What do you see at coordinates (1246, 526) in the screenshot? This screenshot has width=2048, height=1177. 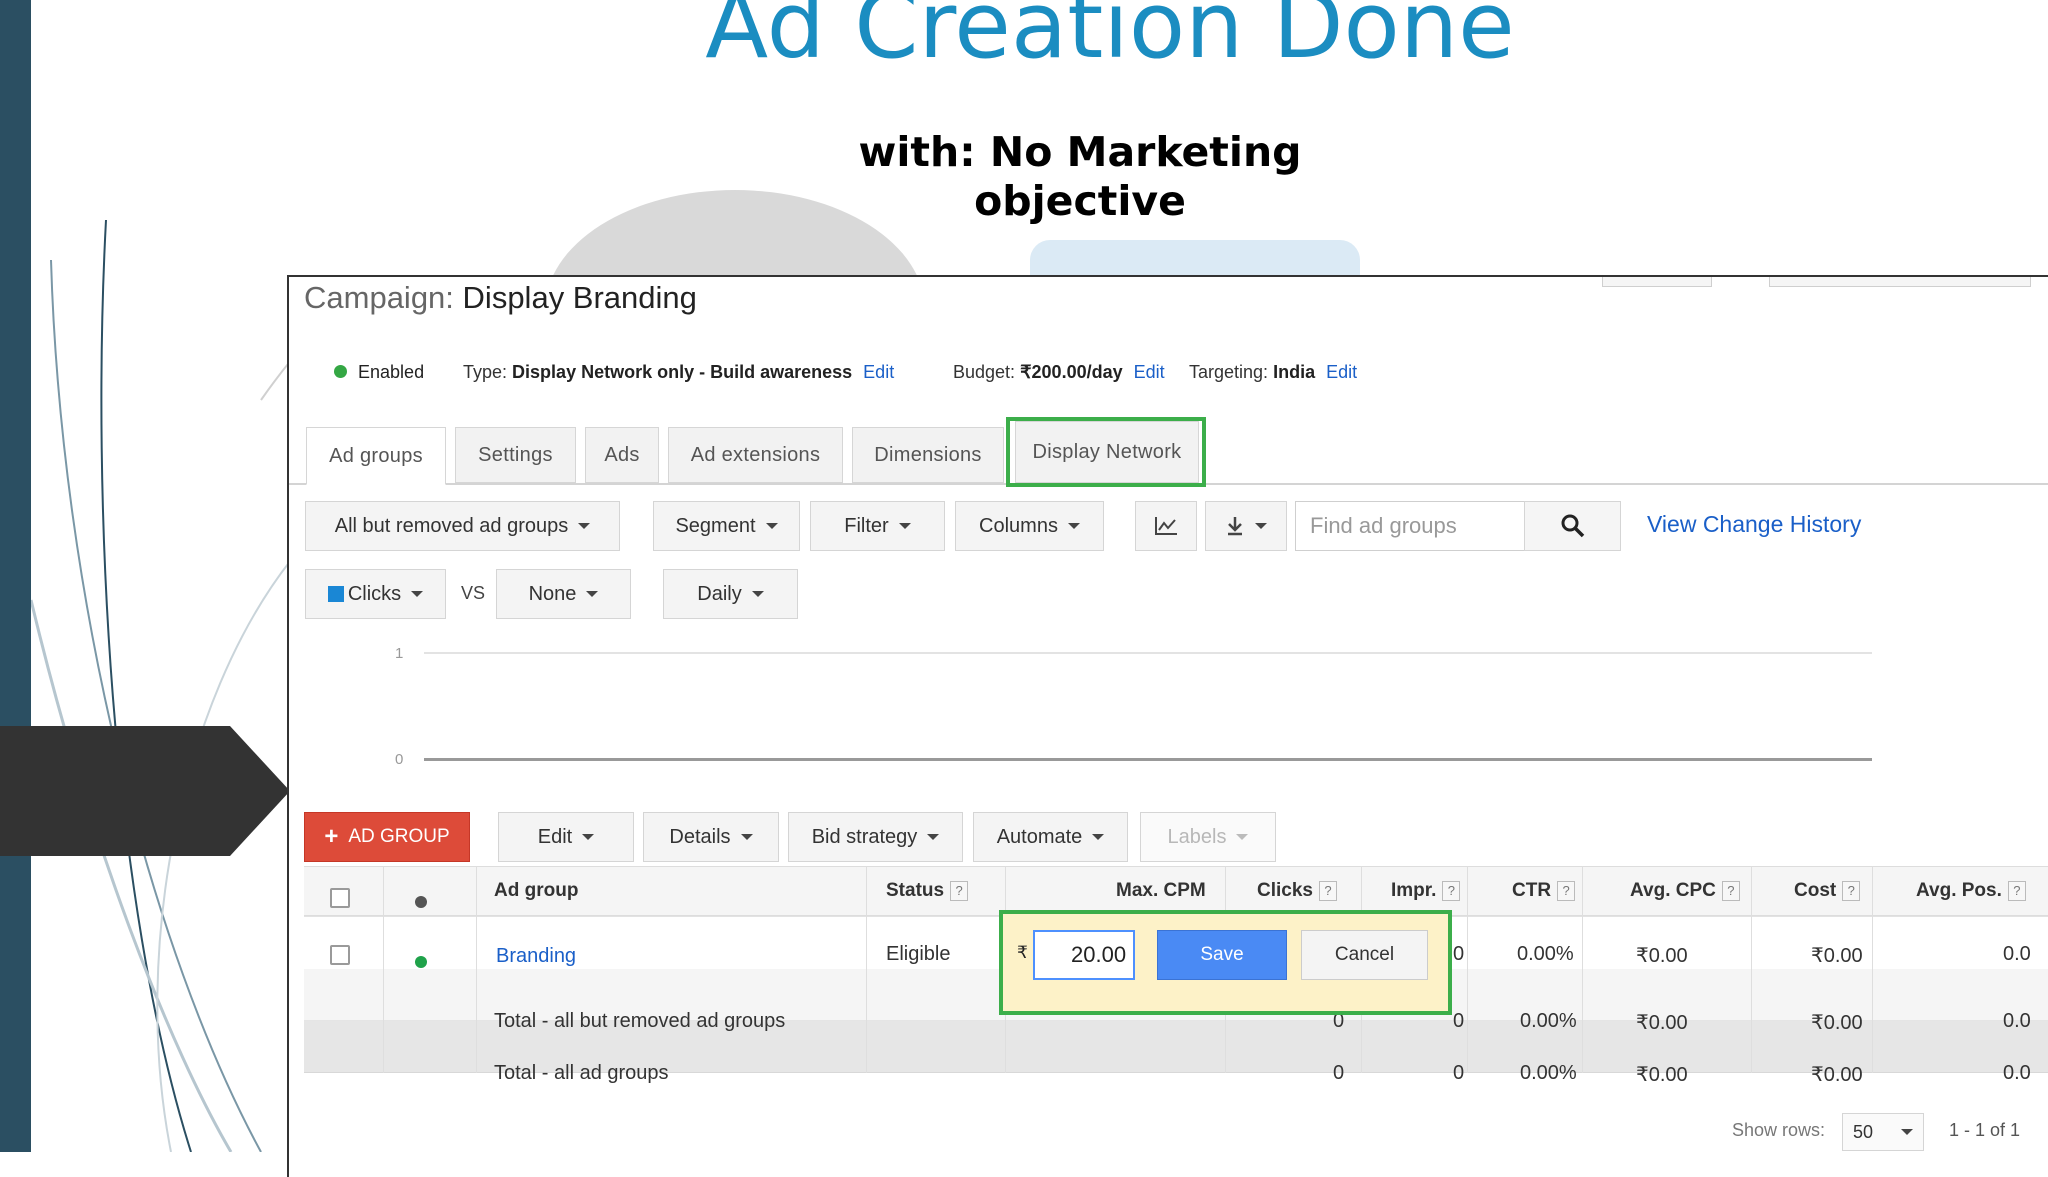 I see `download-dropdown` at bounding box center [1246, 526].